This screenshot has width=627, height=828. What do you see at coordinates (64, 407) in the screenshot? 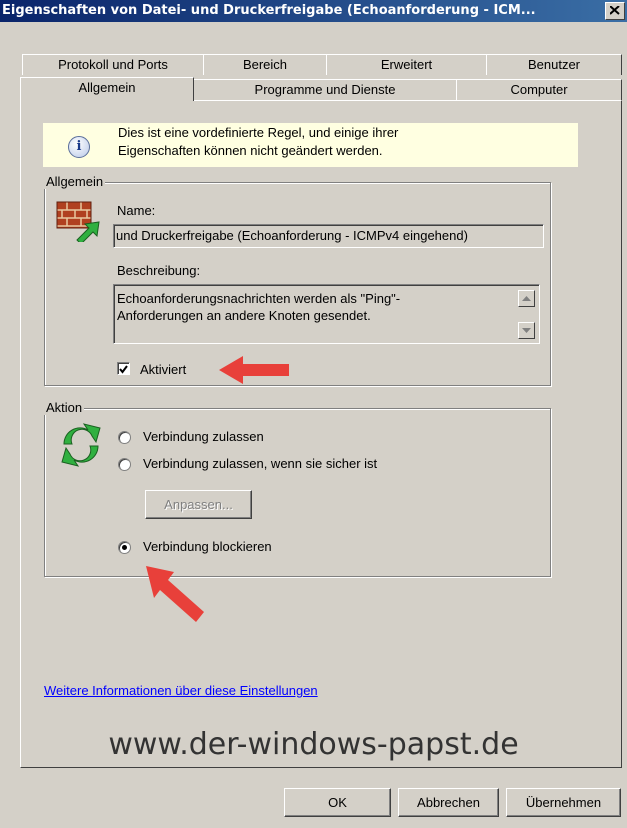
I see `action-group-label: Aktion` at bounding box center [64, 407].